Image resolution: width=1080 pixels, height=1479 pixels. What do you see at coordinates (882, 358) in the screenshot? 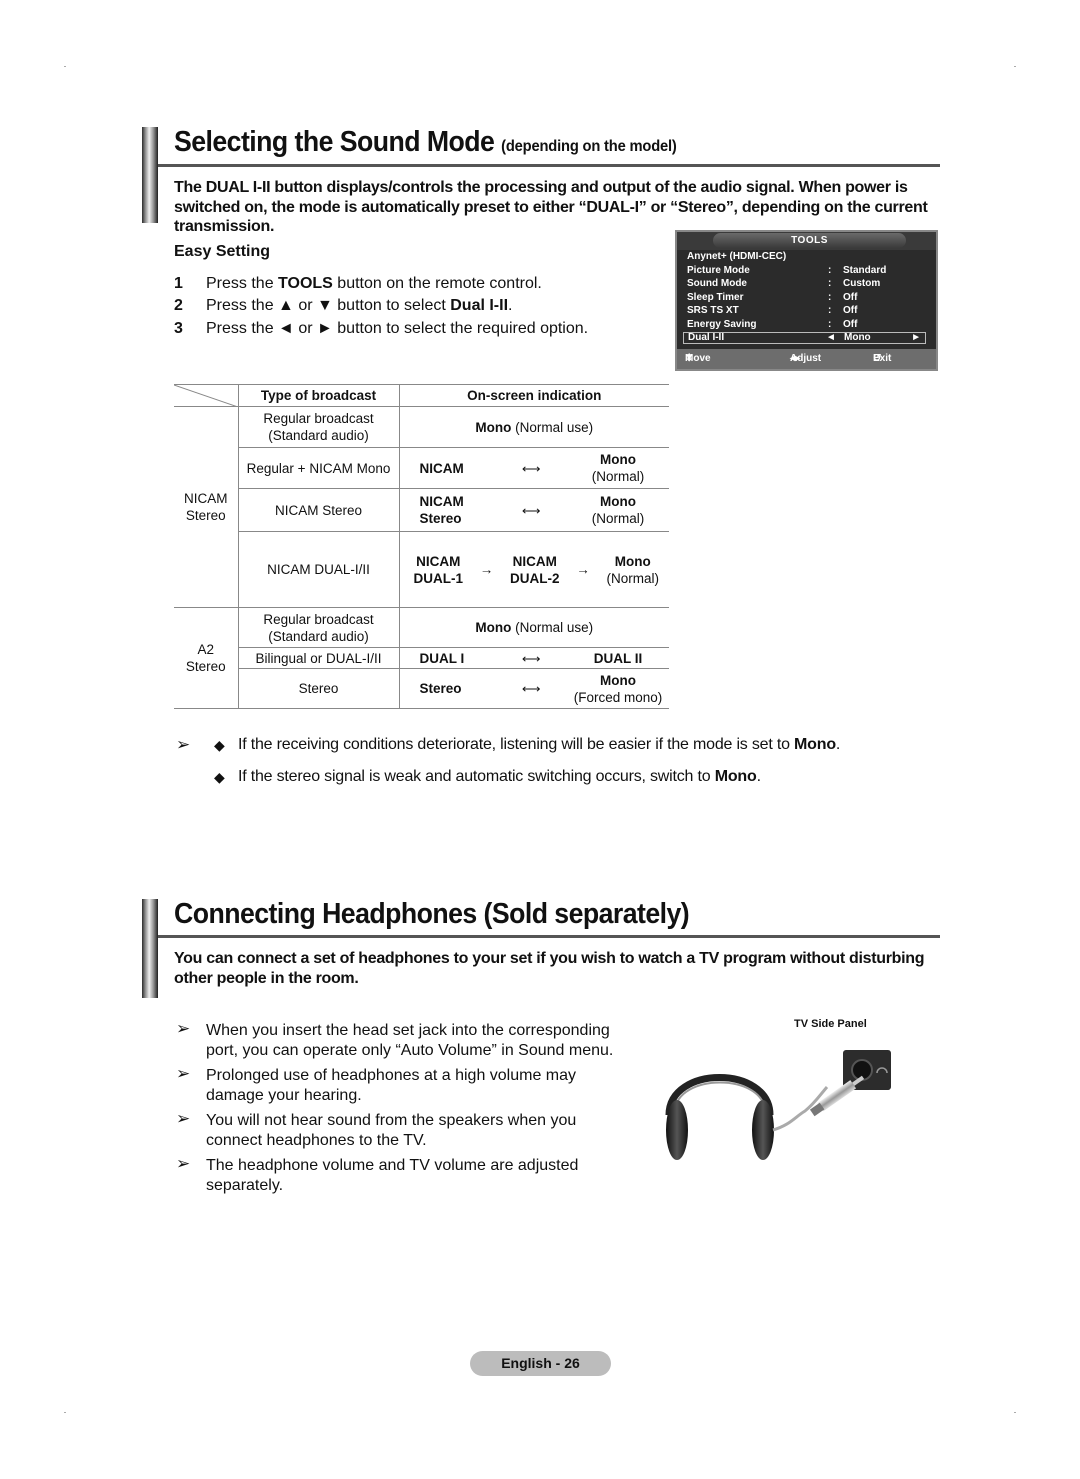
I see `footer-label: Exit` at bounding box center [882, 358].